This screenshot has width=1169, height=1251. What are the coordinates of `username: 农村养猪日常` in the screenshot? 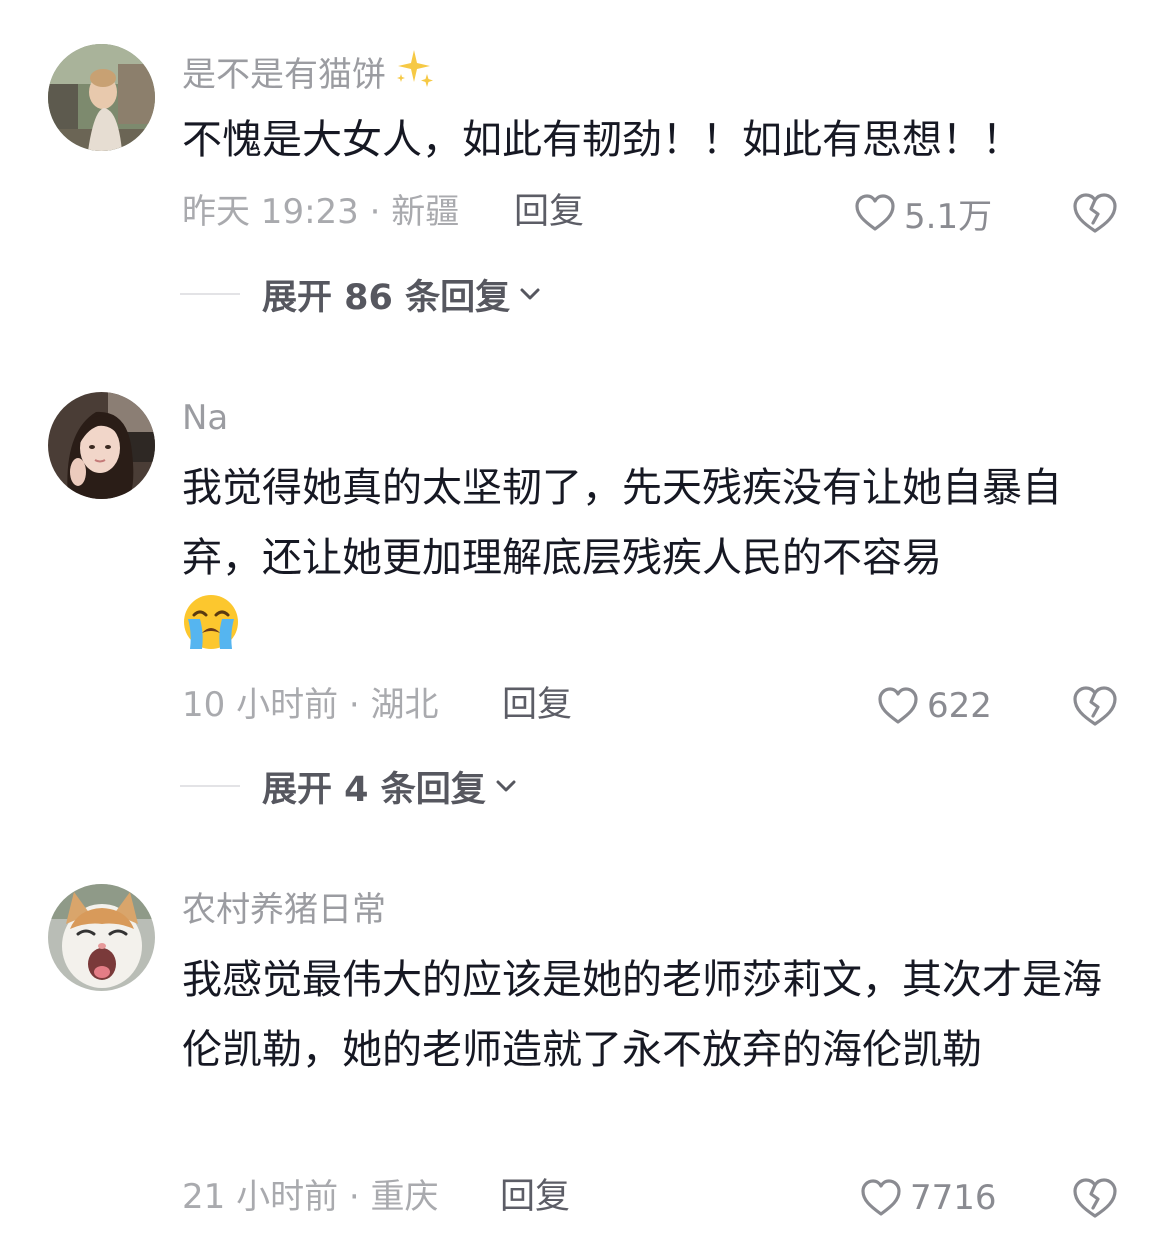 It's located at (284, 910).